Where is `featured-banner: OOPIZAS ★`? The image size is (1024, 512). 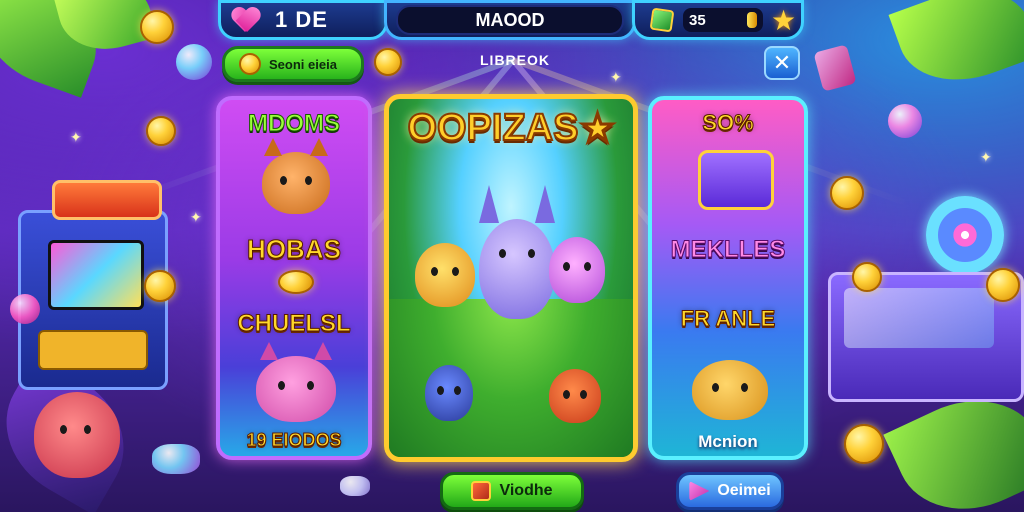 featured-banner: OOPIZAS ★ is located at coordinates (511, 128).